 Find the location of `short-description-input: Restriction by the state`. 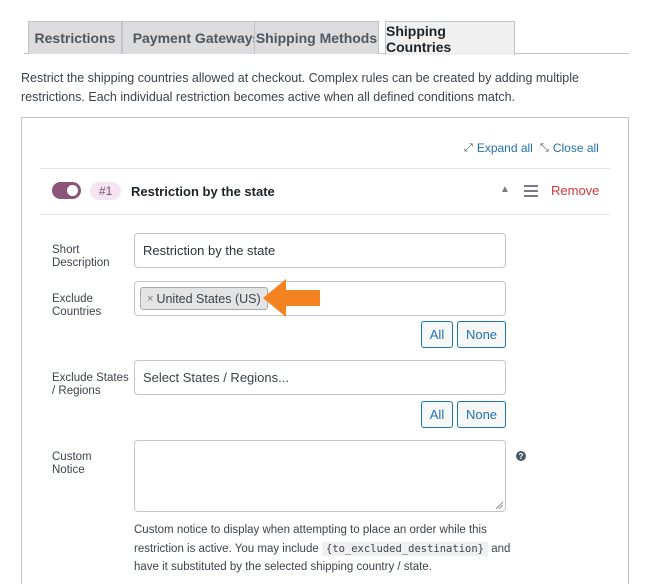

short-description-input: Restriction by the state is located at coordinates (320, 250).